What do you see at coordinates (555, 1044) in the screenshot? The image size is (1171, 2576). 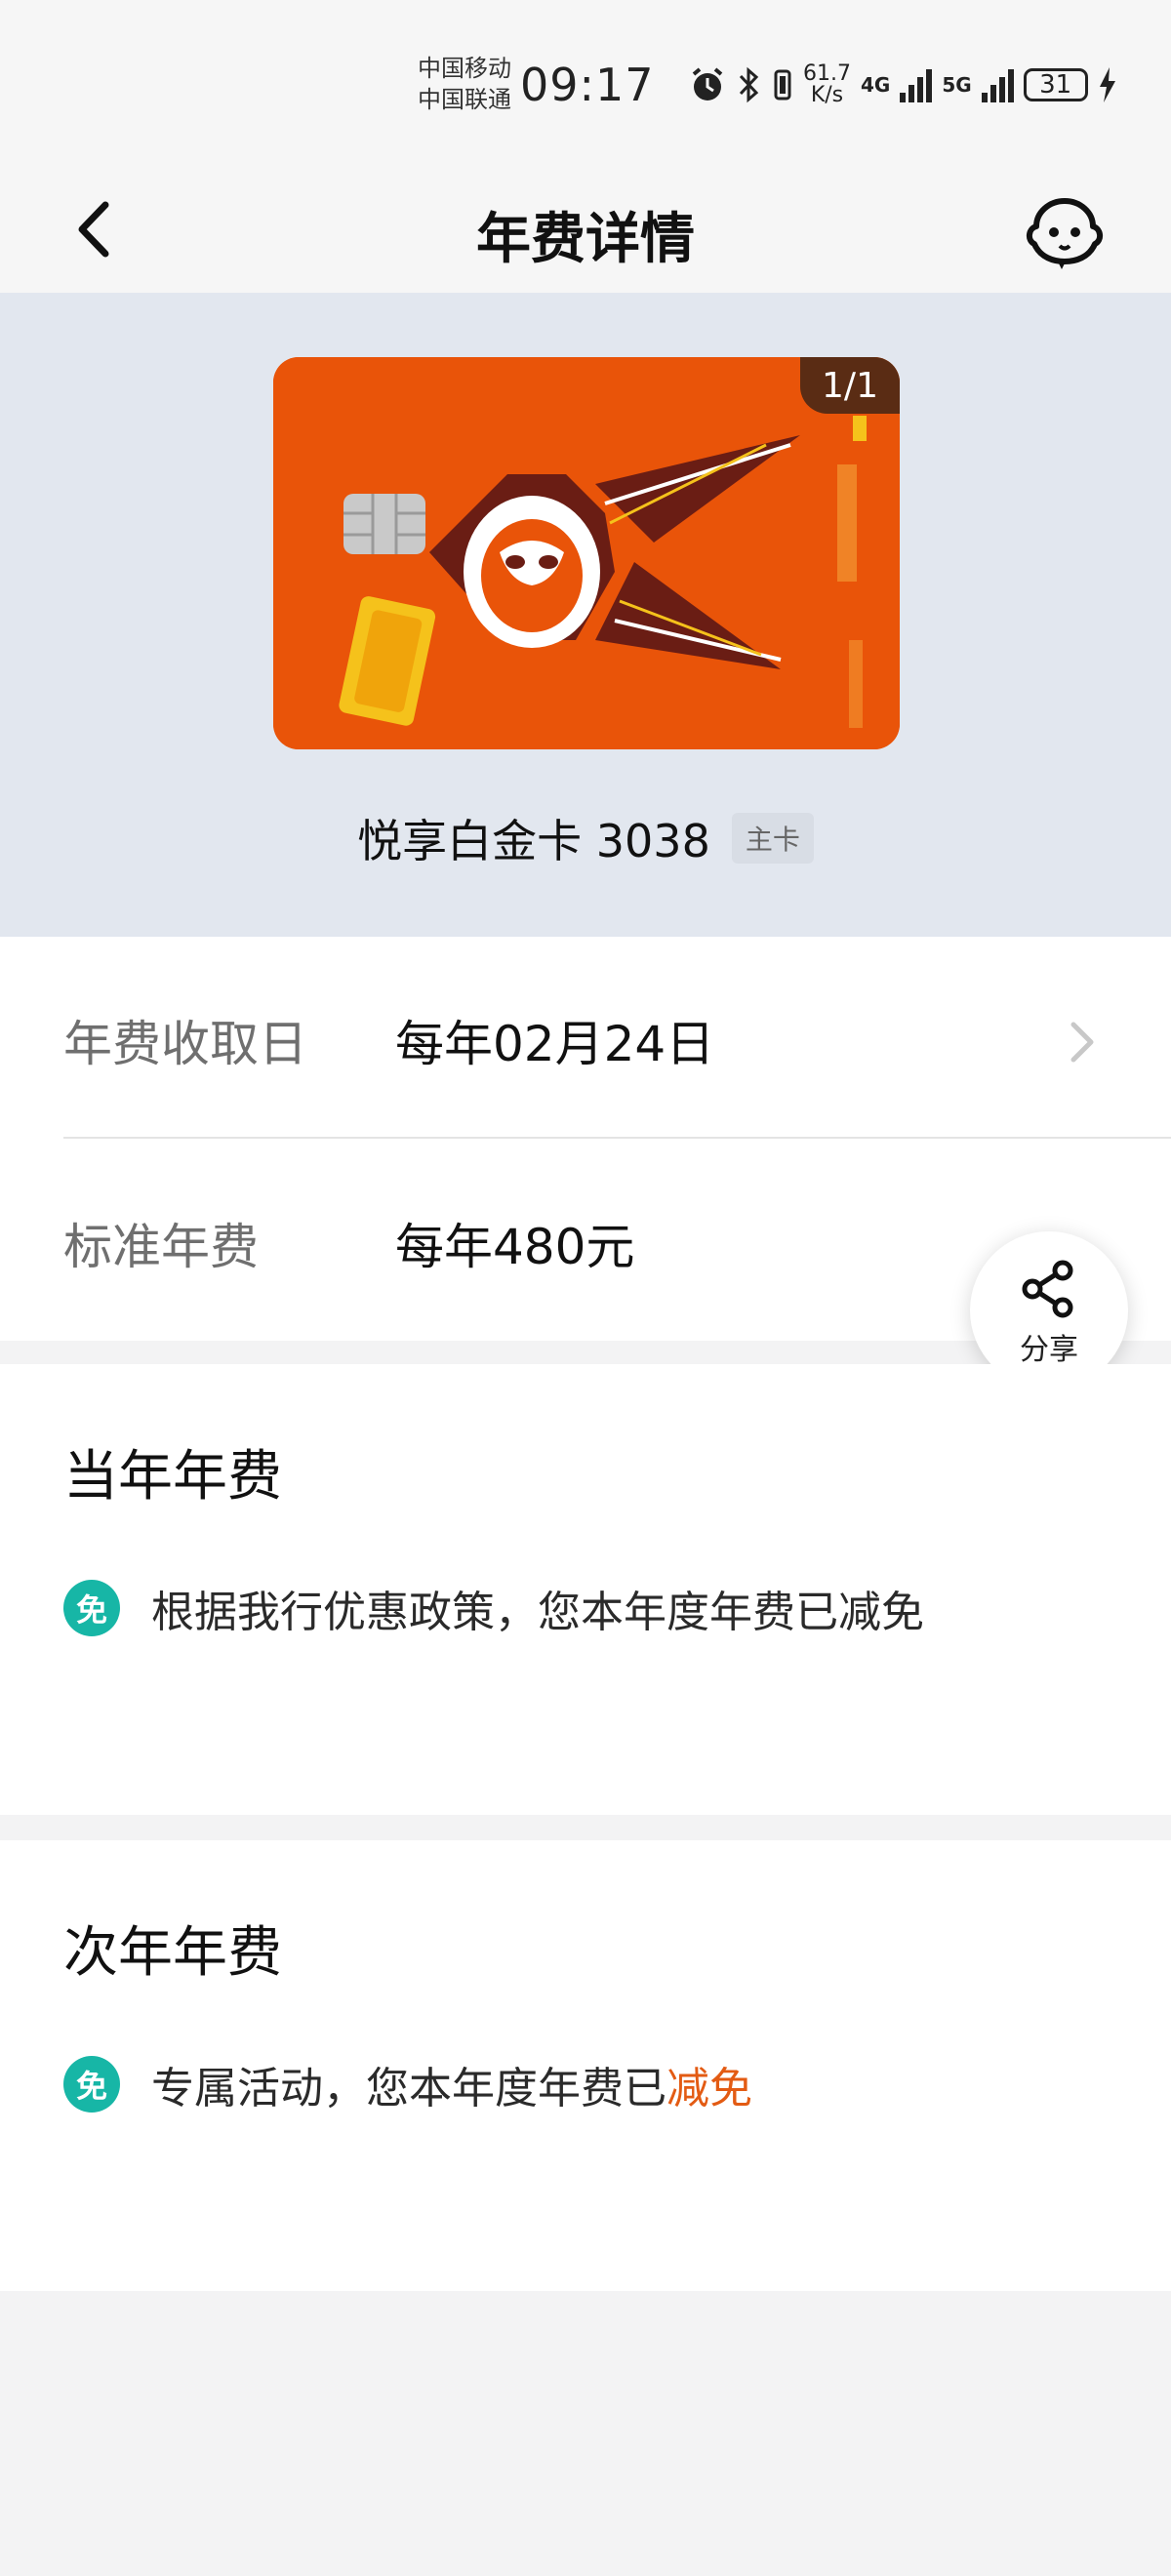 I see `fee-date-value: 每年02月24日` at bounding box center [555, 1044].